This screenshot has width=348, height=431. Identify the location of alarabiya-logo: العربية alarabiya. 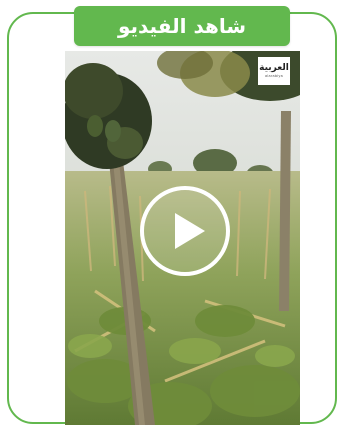
(274, 71).